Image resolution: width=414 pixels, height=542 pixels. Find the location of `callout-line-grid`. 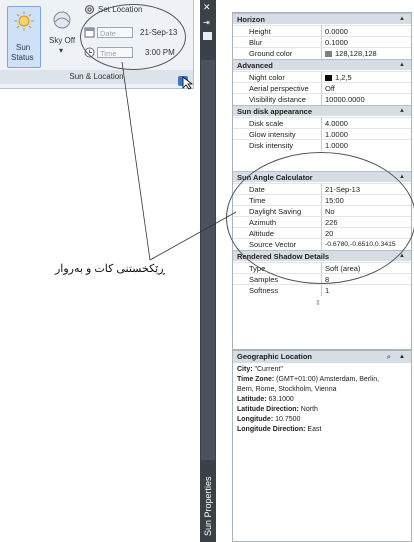

callout-line-grid is located at coordinates (193, 236).